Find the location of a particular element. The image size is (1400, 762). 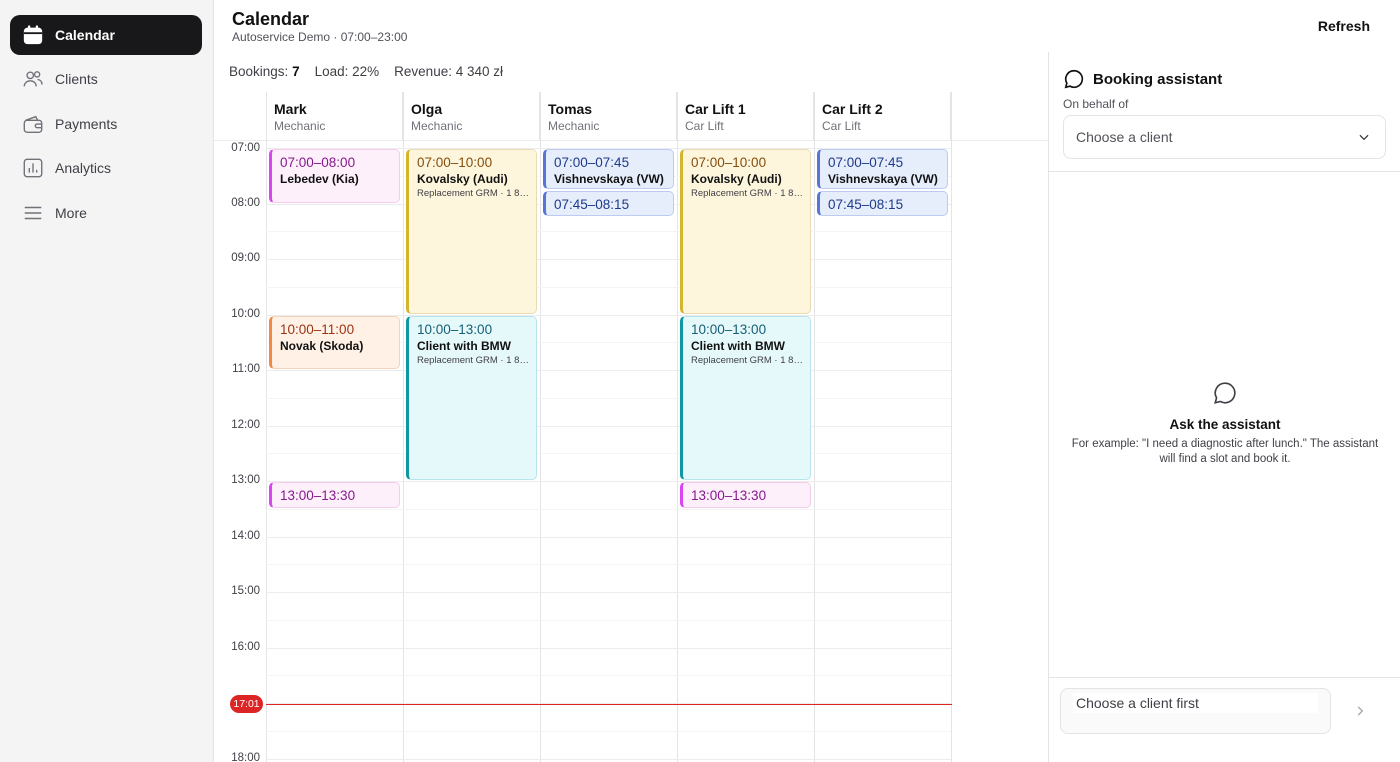

sidebar-item-label: Payments is located at coordinates (86, 124).